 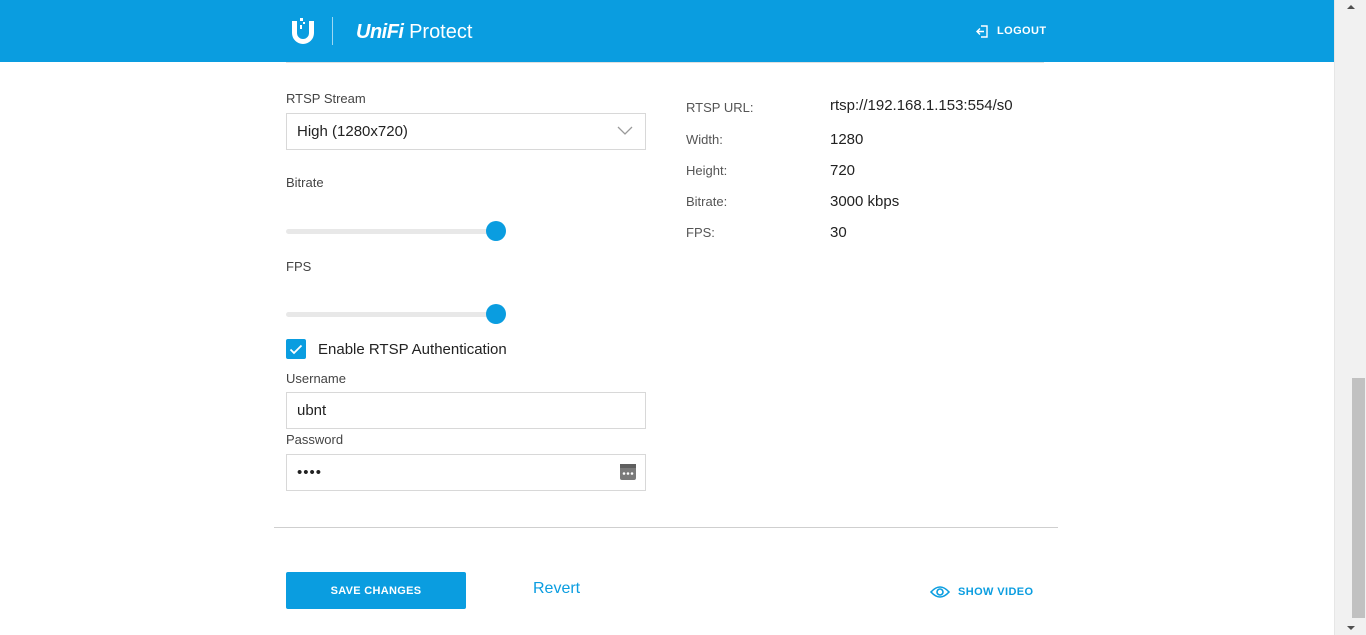 What do you see at coordinates (466, 472) in the screenshot?
I see `password-field: ••••` at bounding box center [466, 472].